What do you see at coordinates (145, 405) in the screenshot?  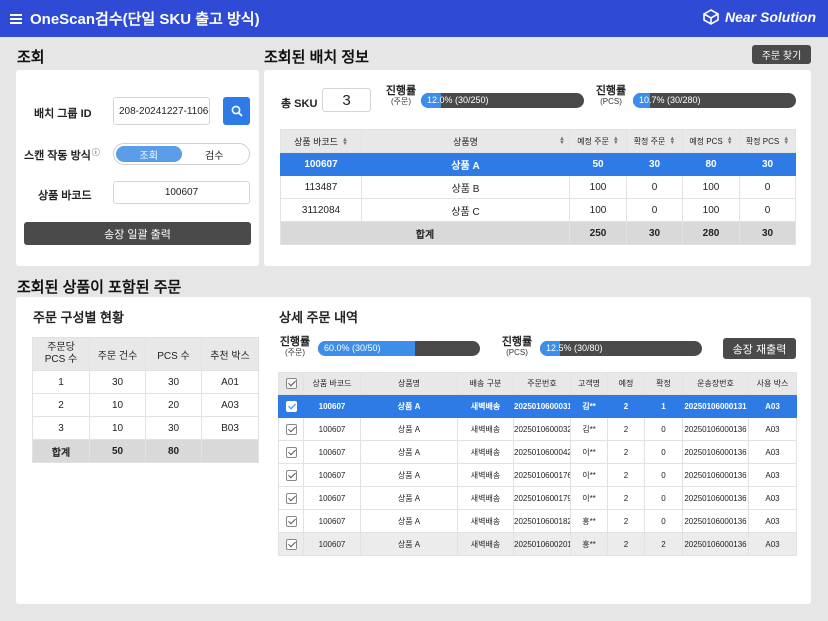 I see `composition-row: 2 10 20 A03` at bounding box center [145, 405].